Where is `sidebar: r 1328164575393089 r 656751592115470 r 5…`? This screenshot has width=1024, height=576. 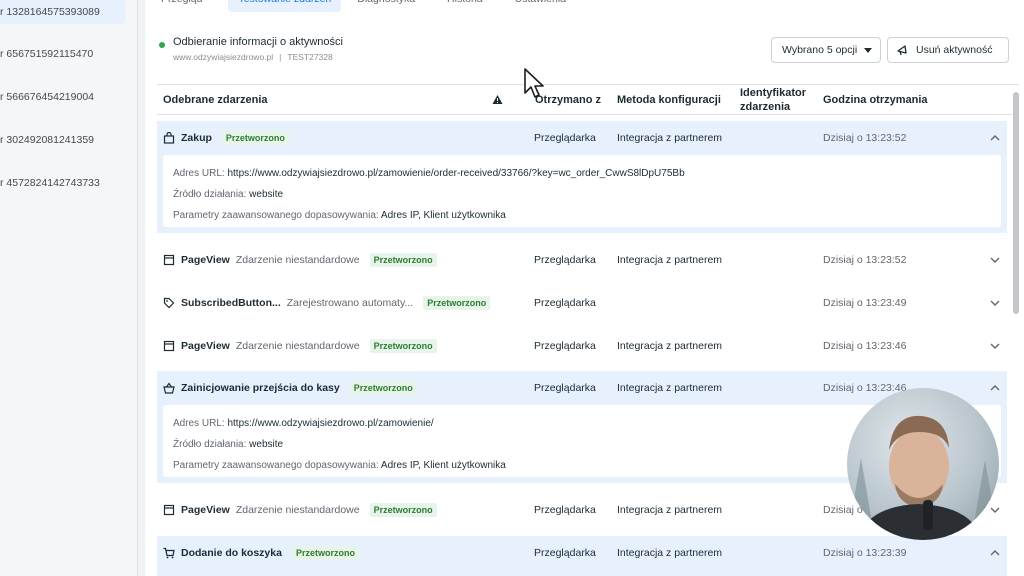
sidebar: r 1328164575393089 r 656751592115470 r 5… is located at coordinates (69, 288).